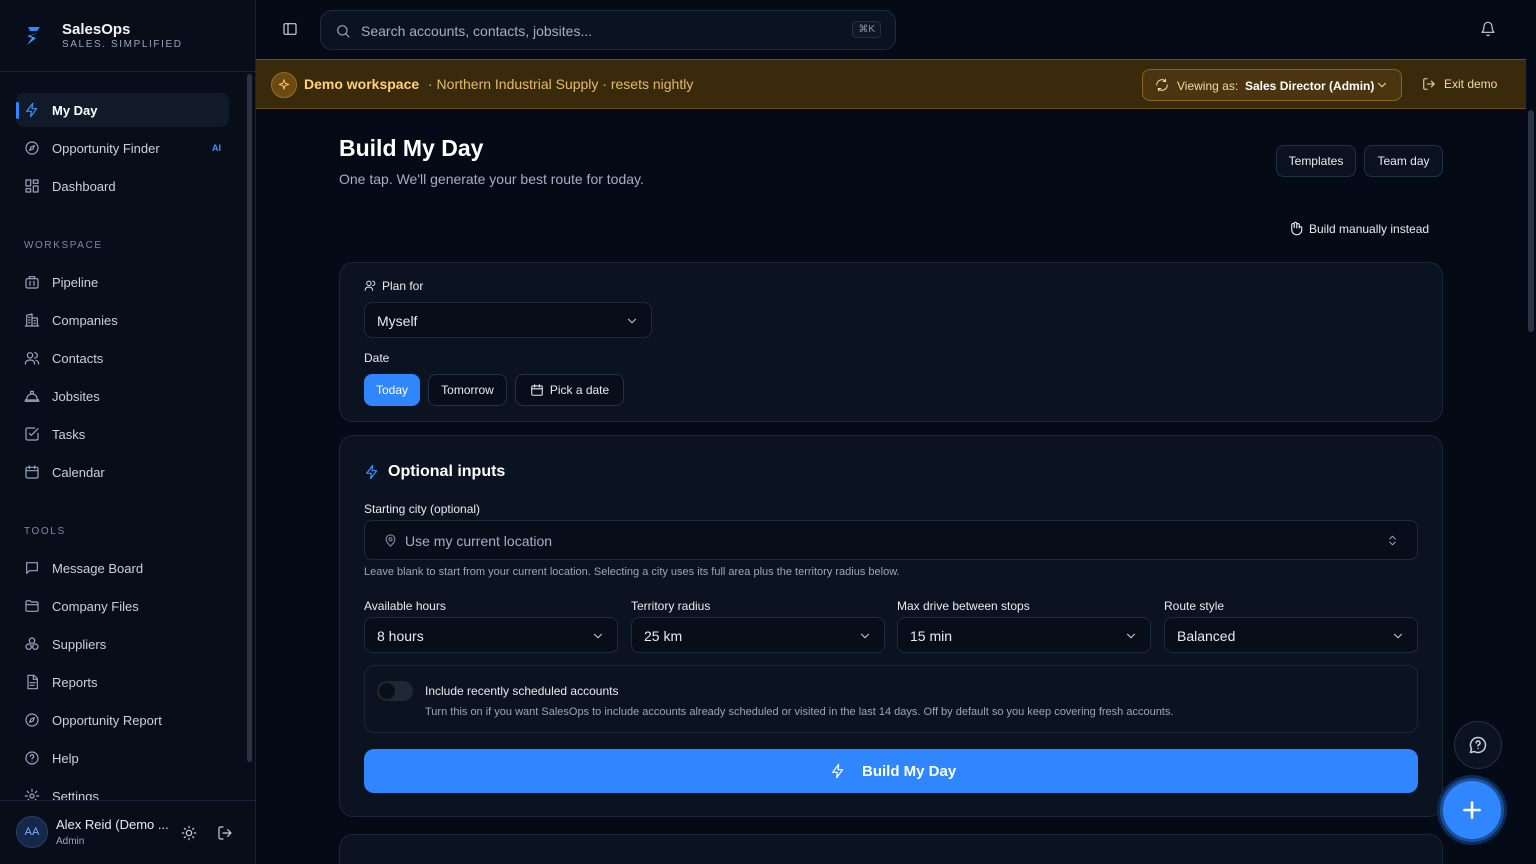  I want to click on sidebar-item-label: Company Files, so click(95, 606).